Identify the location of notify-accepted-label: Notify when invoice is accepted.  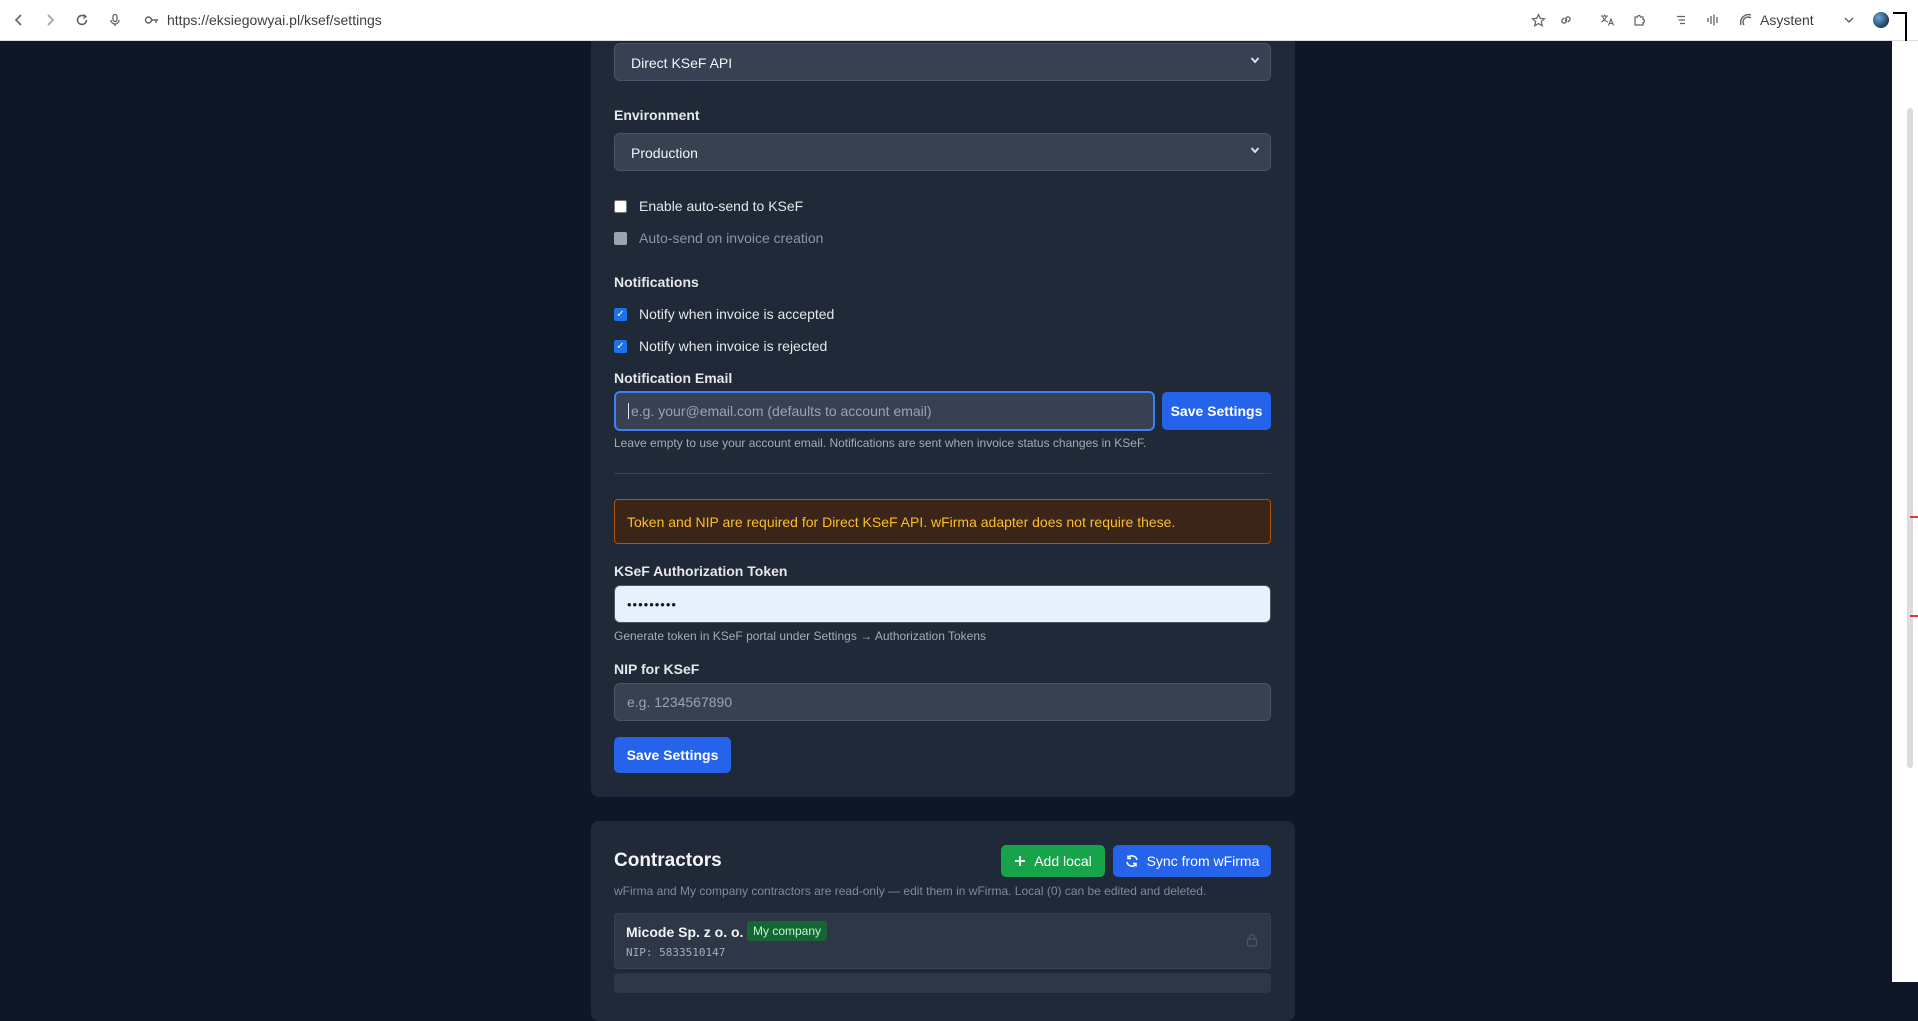
(737, 314).